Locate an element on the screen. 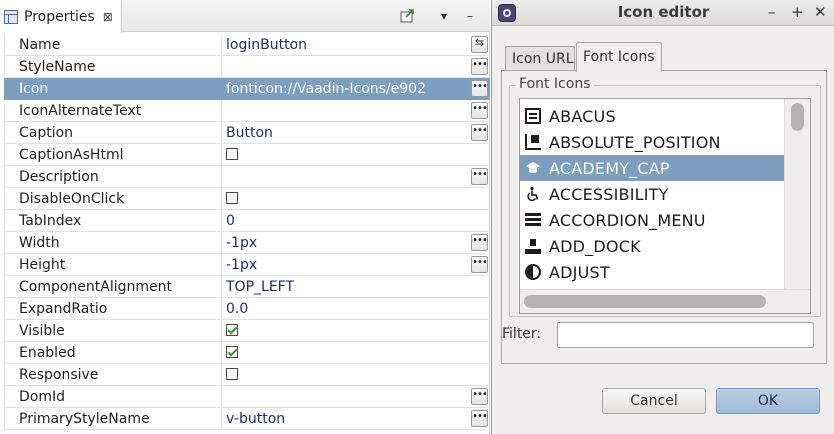  horizontal-scroll-thumb is located at coordinates (645, 301).